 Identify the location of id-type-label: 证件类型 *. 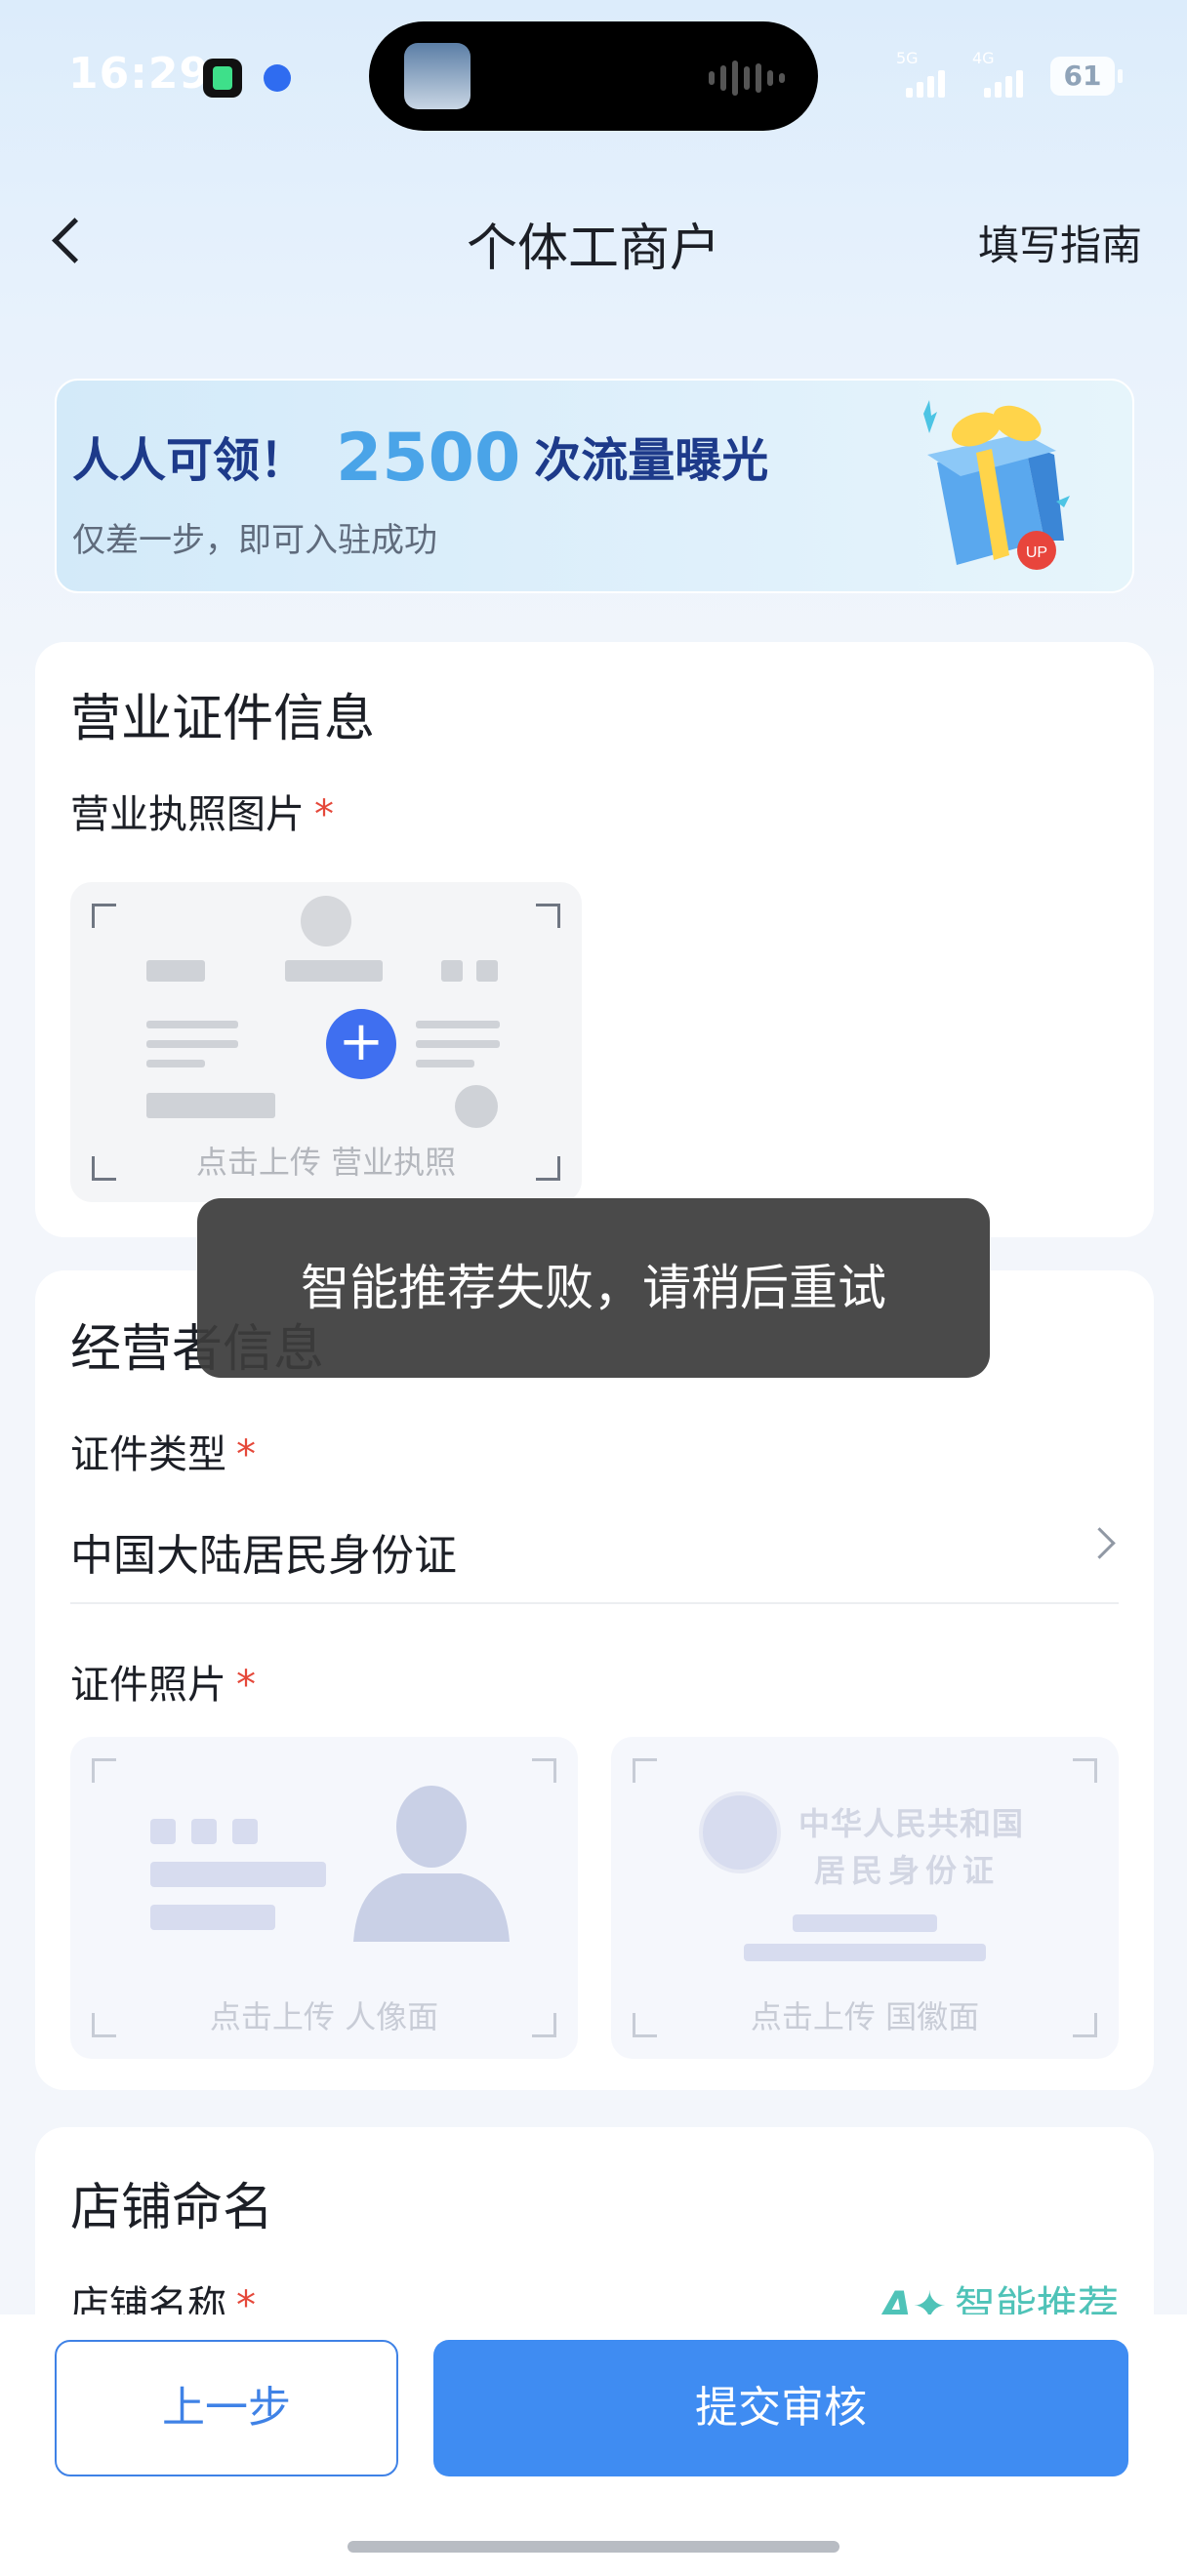
(163, 1451).